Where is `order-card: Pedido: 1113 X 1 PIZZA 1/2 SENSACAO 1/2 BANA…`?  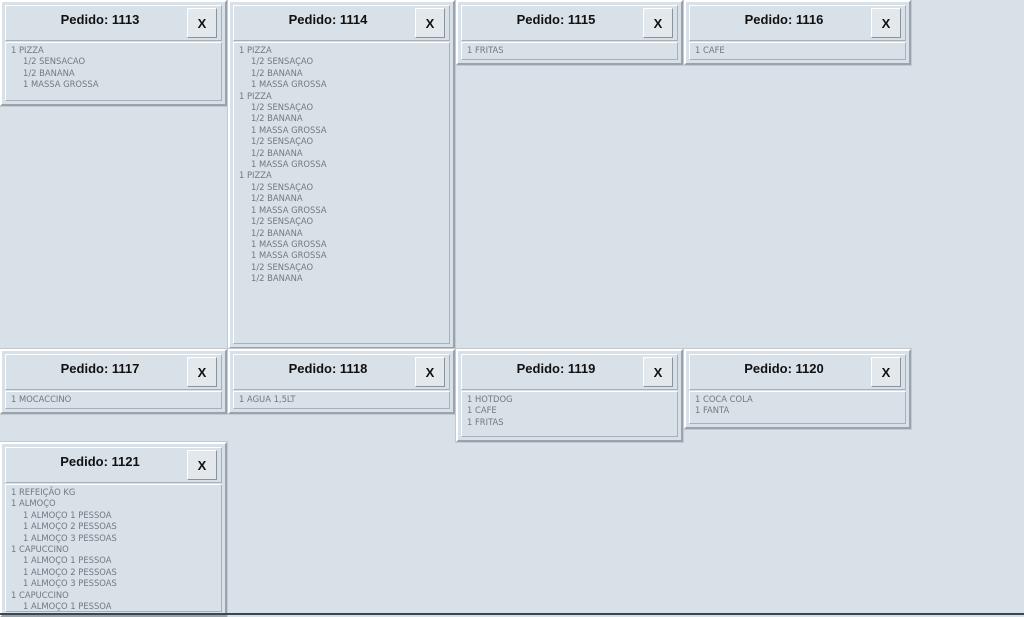
order-card: Pedido: 1113 X 1 PIZZA 1/2 SENSACAO 1/2 BANA… is located at coordinates (113, 53).